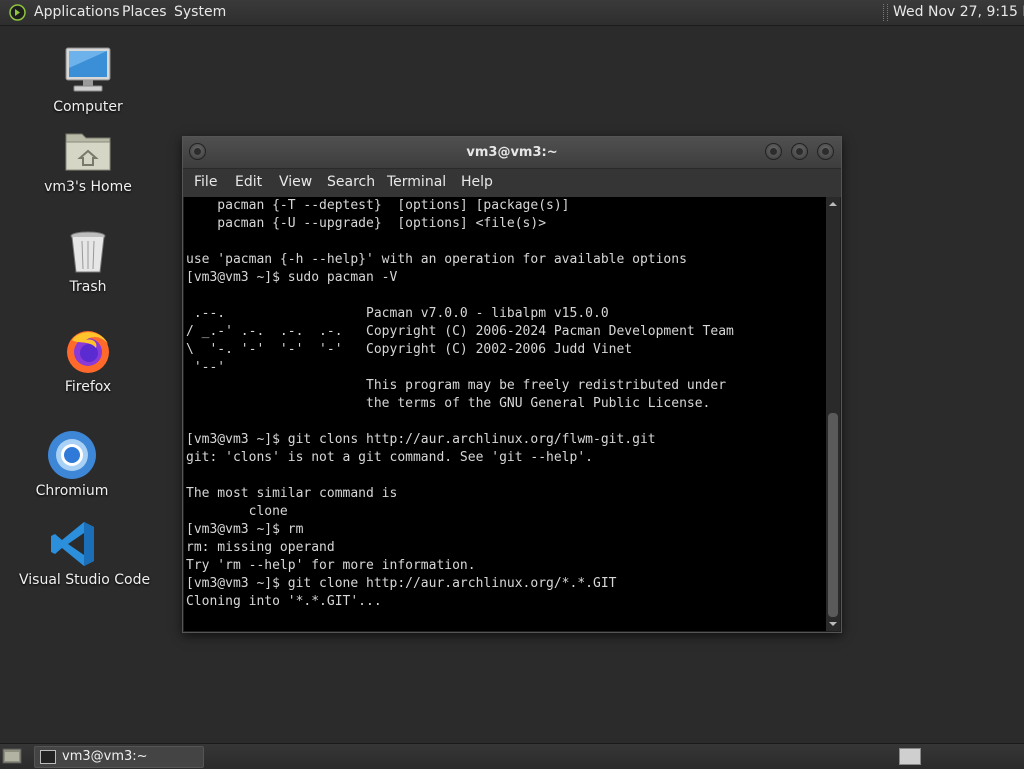 Image resolution: width=1024 pixels, height=769 pixels. I want to click on vscode-icon, so click(72, 544).